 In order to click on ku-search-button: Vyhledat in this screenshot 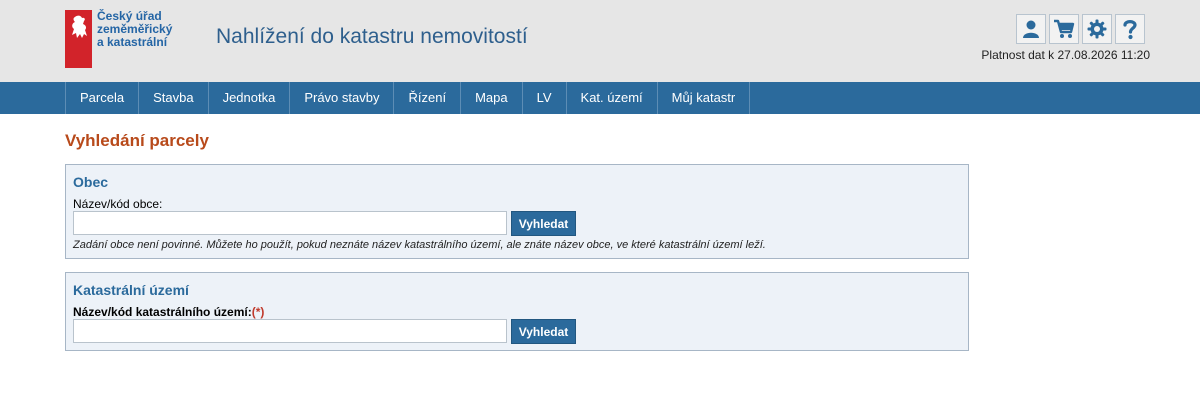, I will do `click(543, 331)`.